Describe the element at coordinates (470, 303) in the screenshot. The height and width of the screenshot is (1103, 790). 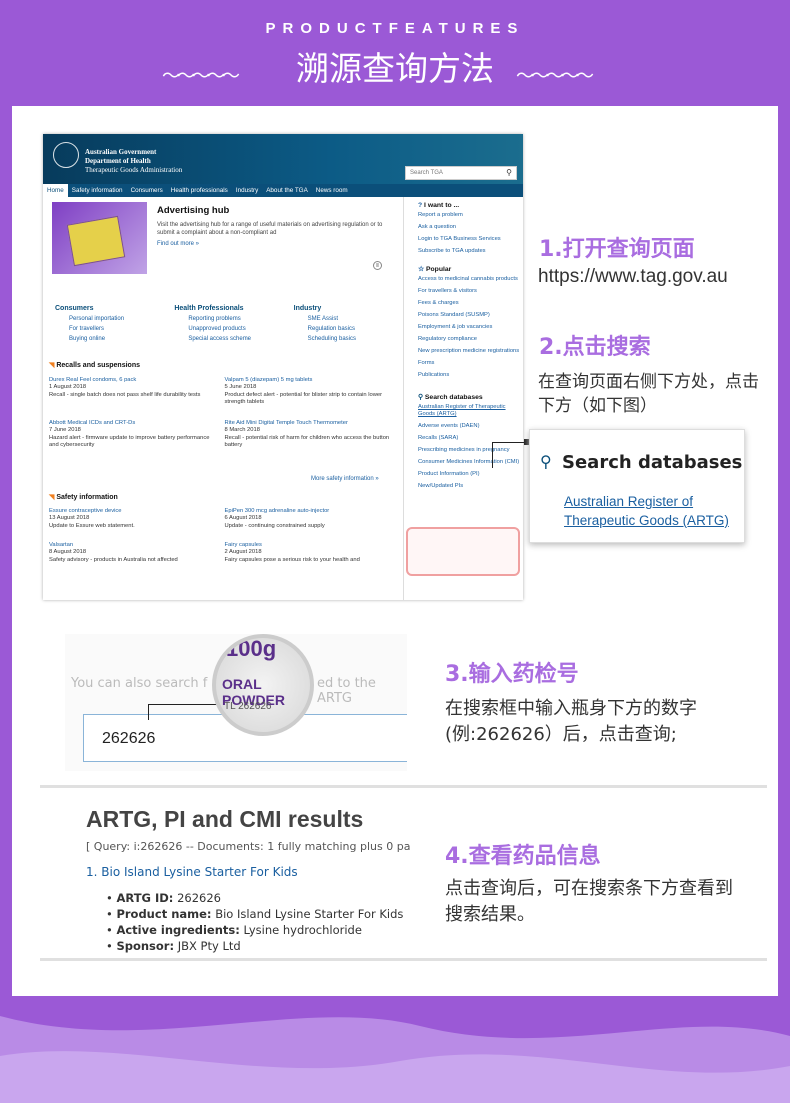
I see `side-link: Fees & charges` at that location.